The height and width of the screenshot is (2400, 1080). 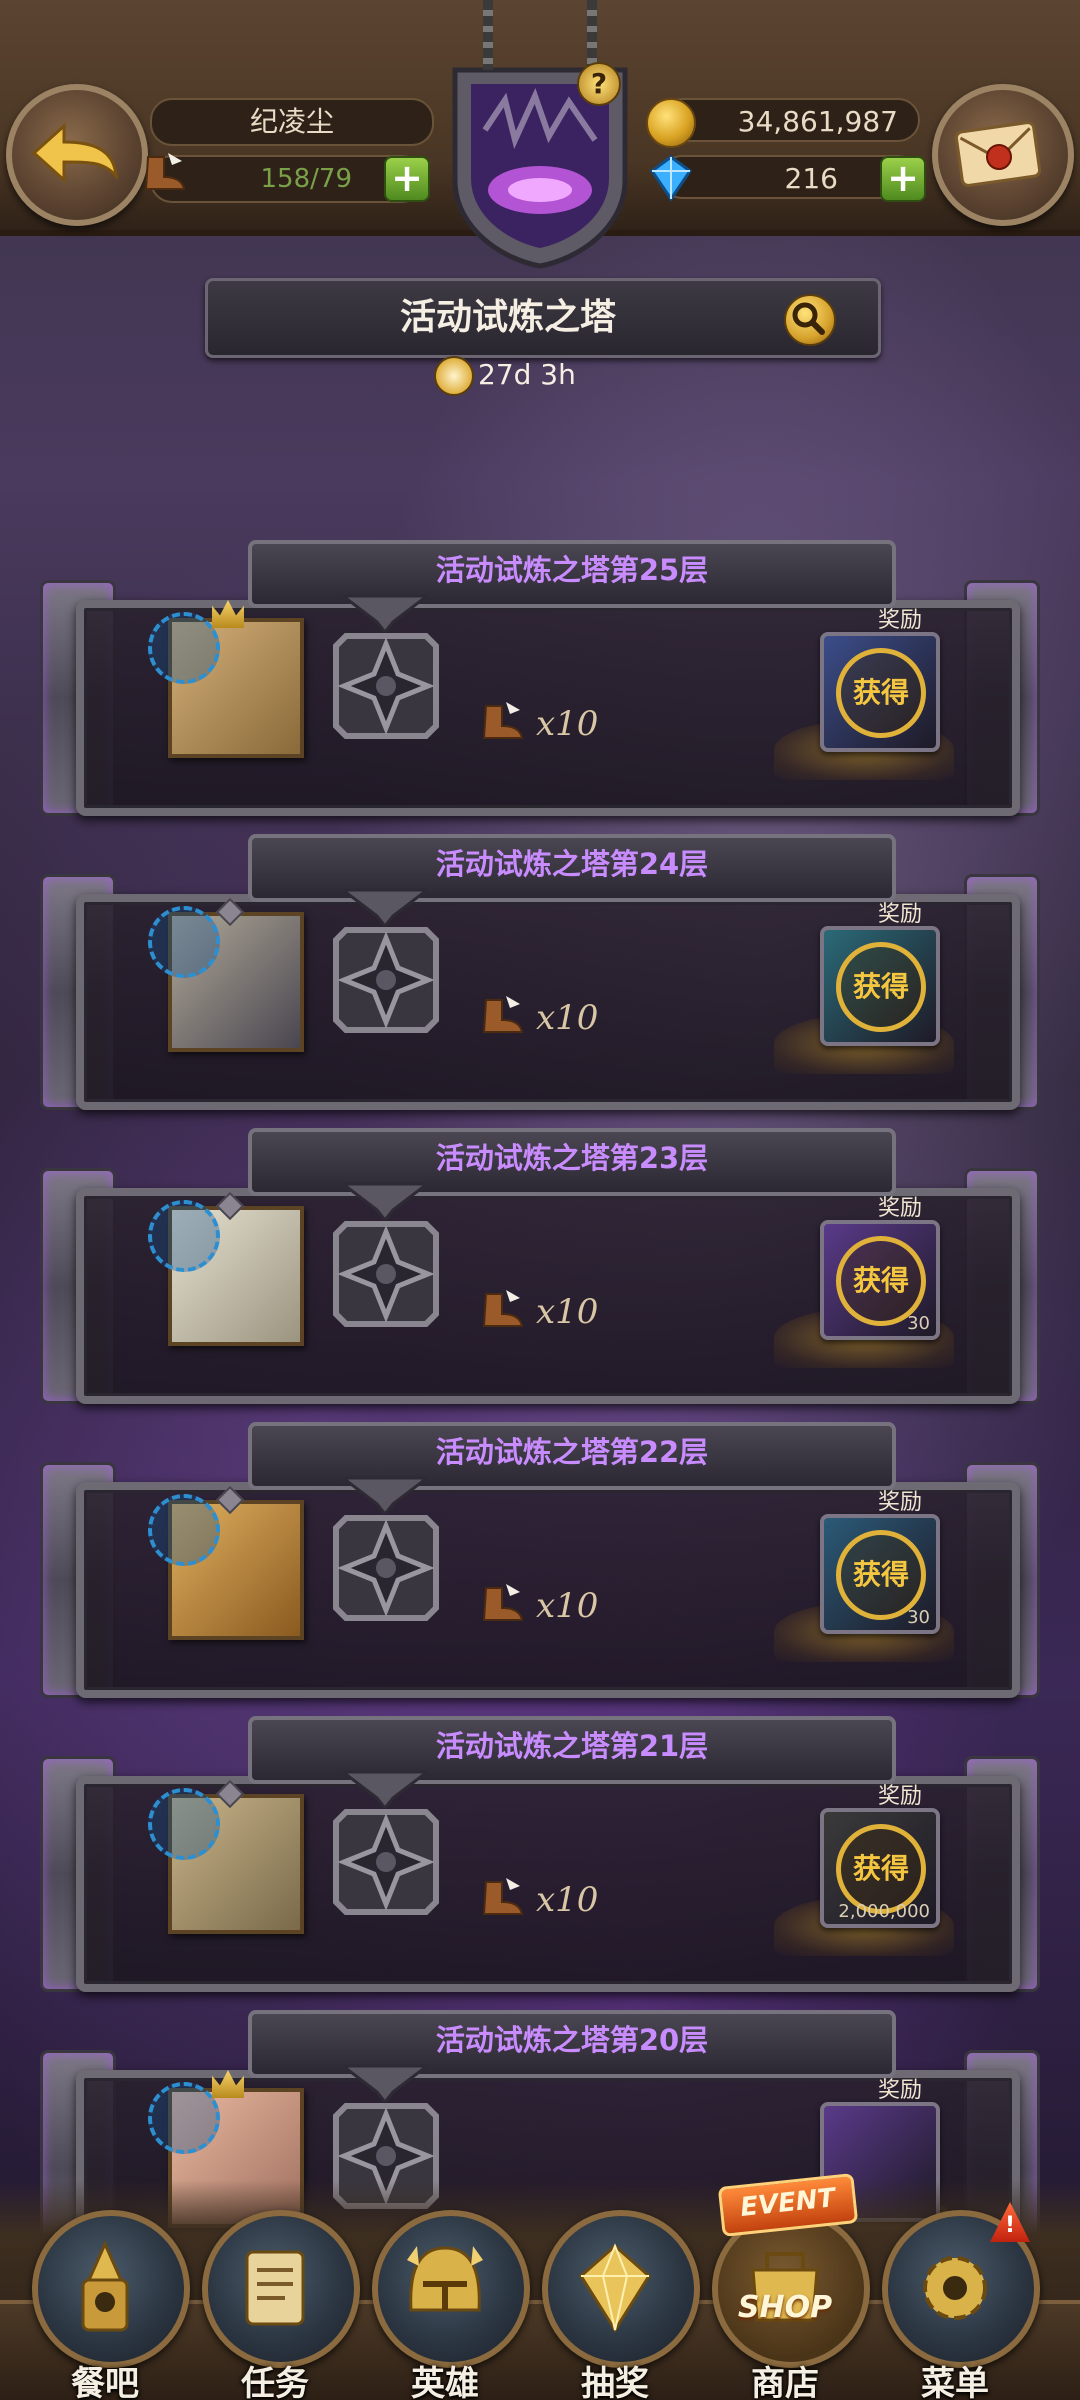 I want to click on player-name: 纪凌尘, so click(x=292, y=122).